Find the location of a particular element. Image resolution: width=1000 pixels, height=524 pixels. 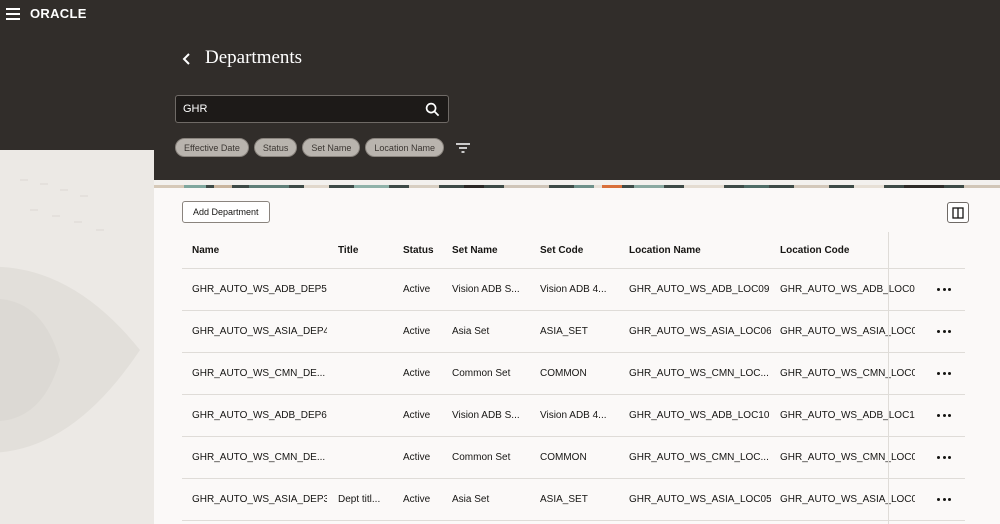

decorative-banner is located at coordinates (577, 184).